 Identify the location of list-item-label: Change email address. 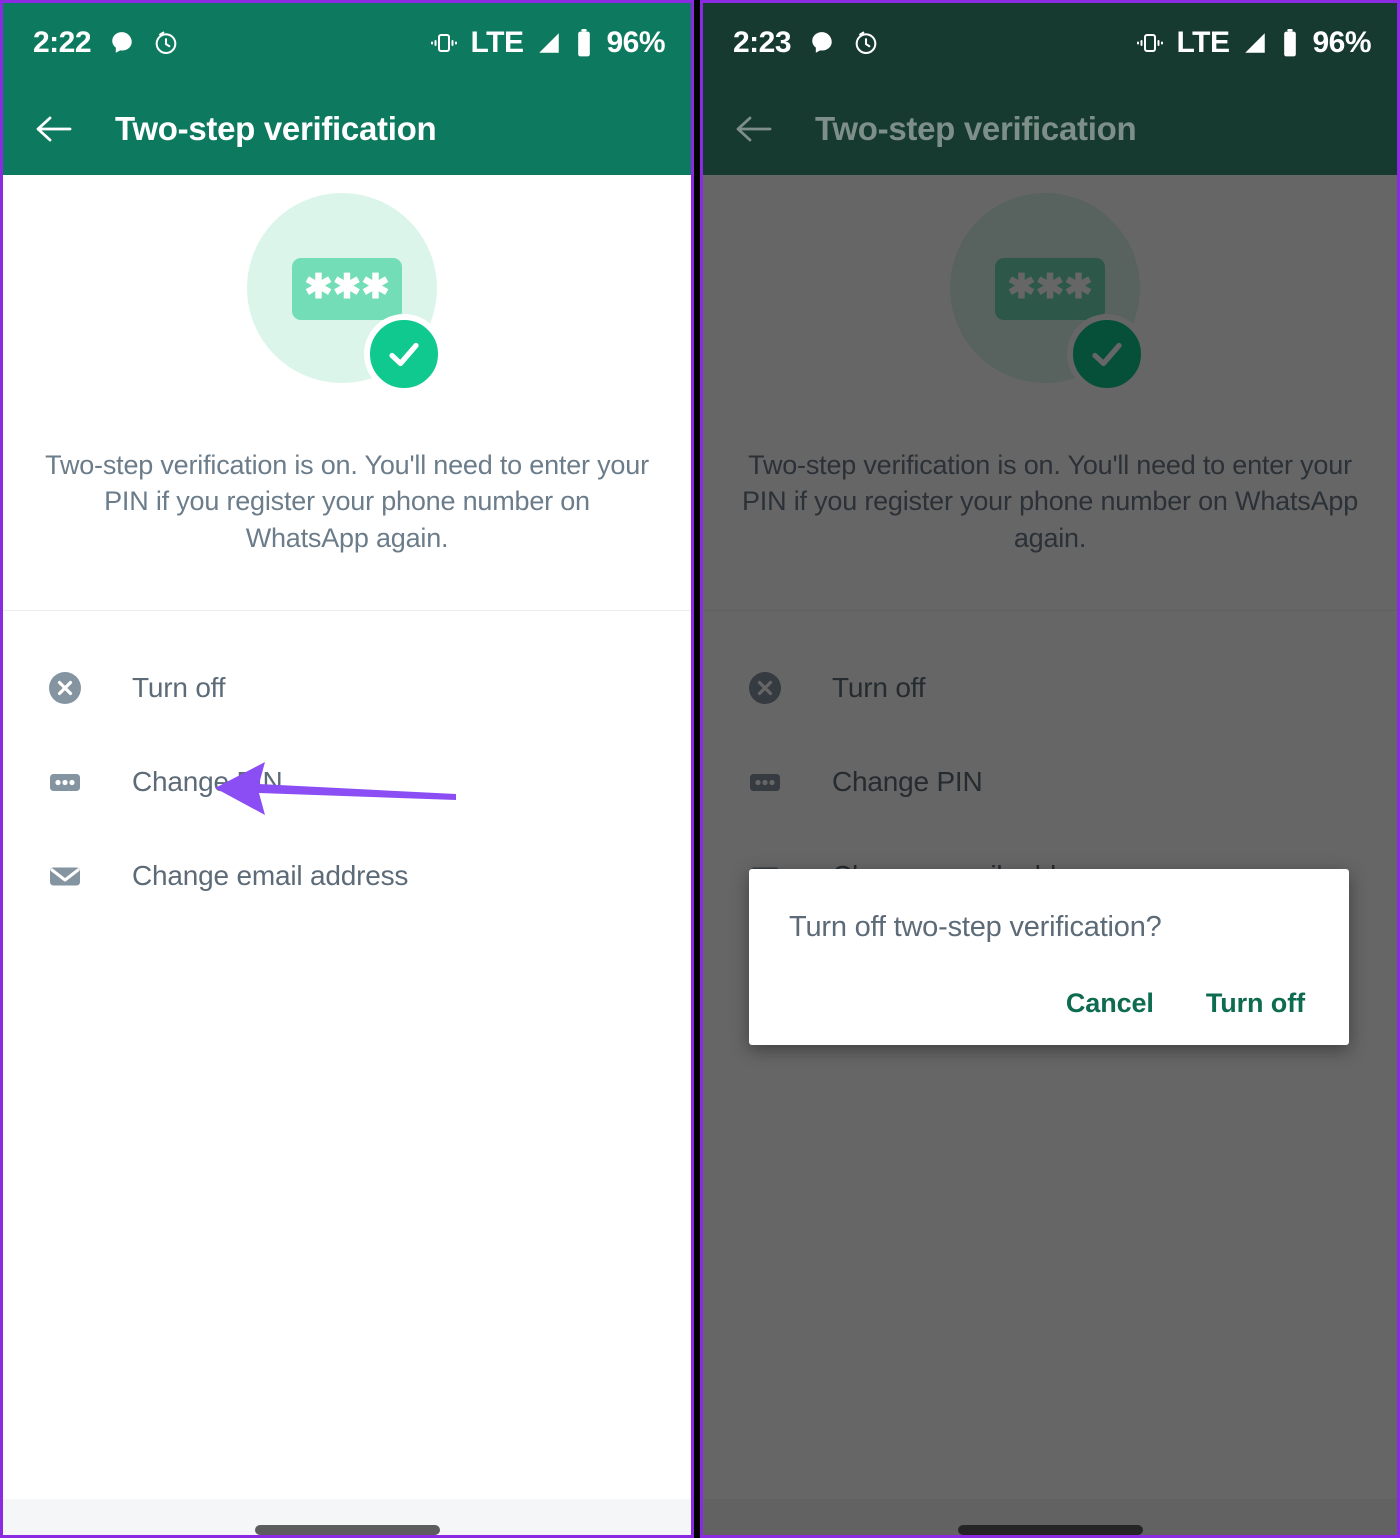
(270, 876).